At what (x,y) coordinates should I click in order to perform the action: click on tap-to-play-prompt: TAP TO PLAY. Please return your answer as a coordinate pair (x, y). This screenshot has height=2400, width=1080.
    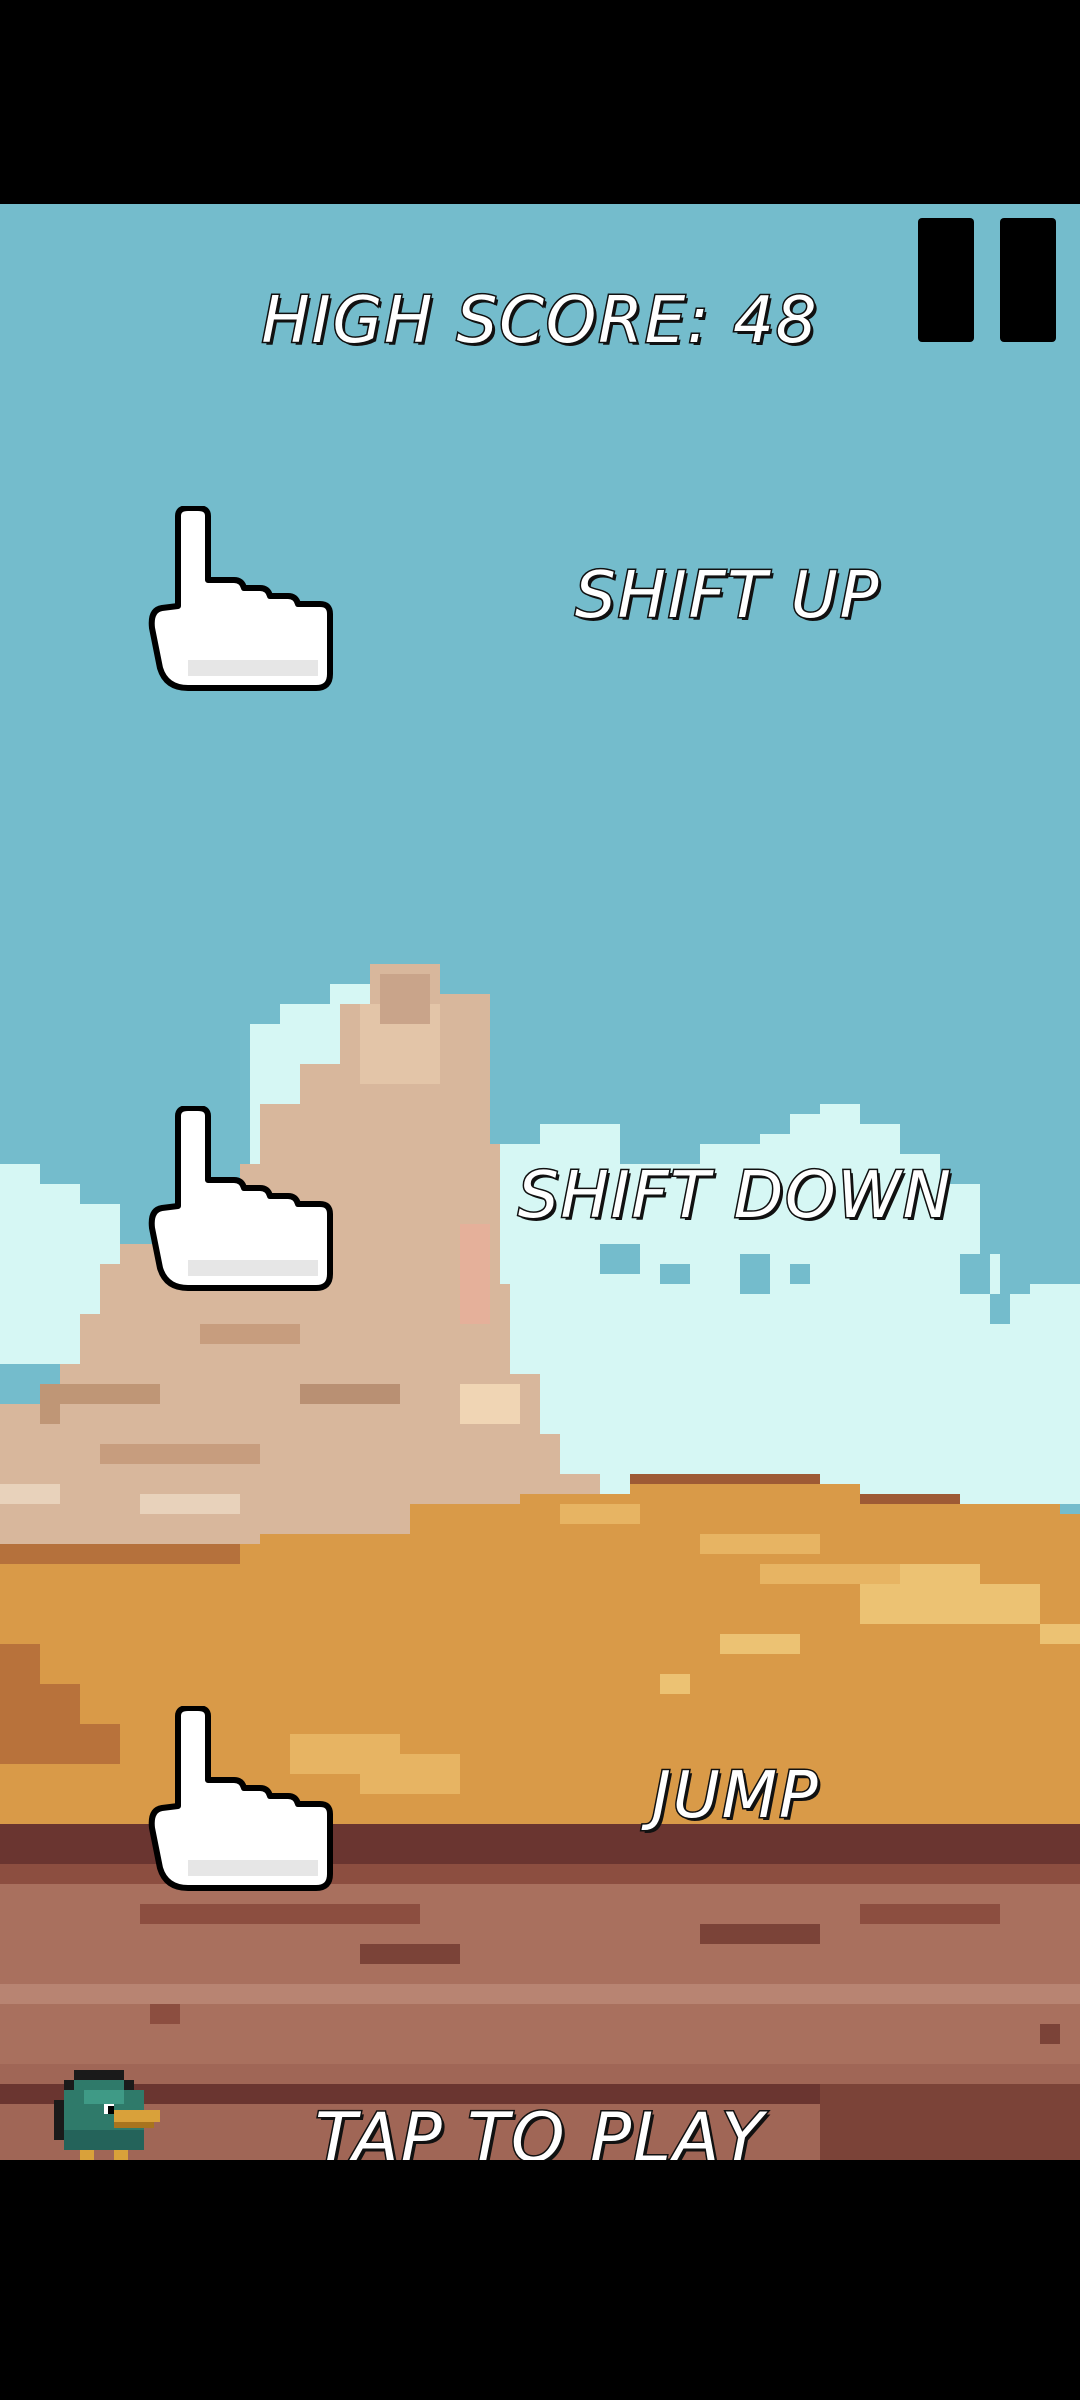
    Looking at the image, I should click on (540, 2129).